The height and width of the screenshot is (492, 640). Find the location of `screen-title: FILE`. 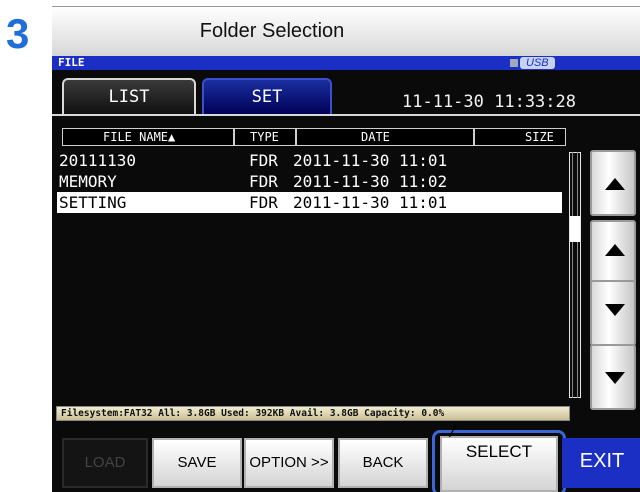

screen-title: FILE is located at coordinates (71, 62).